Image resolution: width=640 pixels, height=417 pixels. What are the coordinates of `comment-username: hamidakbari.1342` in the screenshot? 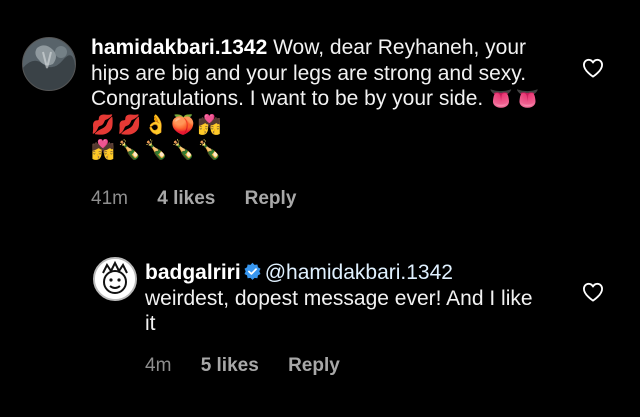 It's located at (179, 47).